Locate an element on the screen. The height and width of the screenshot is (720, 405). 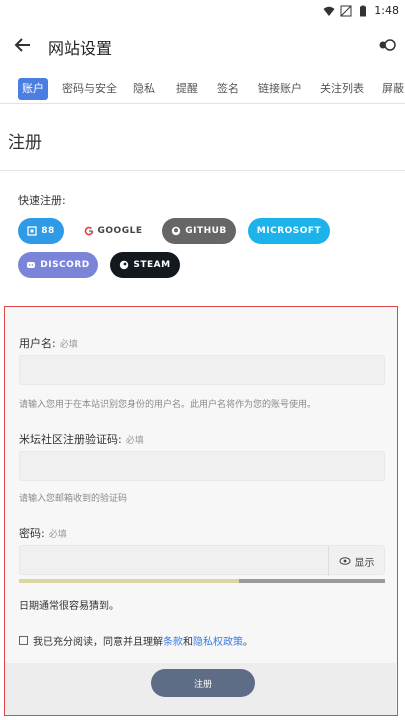
verification-code-input is located at coordinates (202, 466).